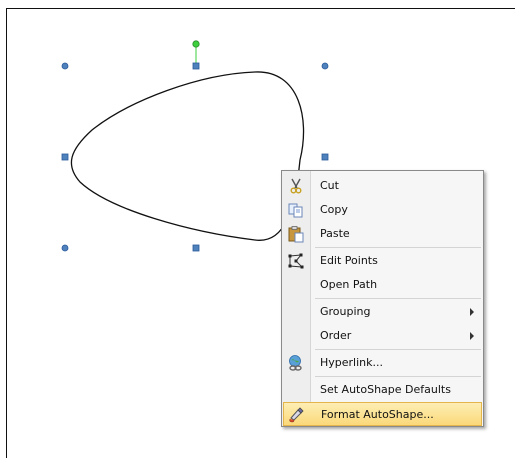  Describe the element at coordinates (65, 66) in the screenshot. I see `resize-handle-top-left` at that location.